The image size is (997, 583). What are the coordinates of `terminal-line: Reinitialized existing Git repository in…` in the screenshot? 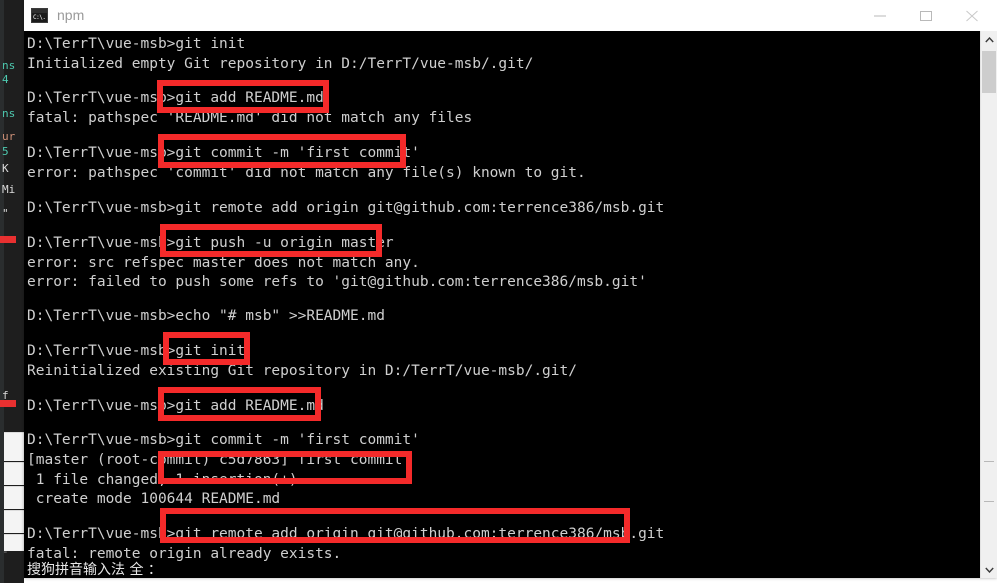 It's located at (302, 371).